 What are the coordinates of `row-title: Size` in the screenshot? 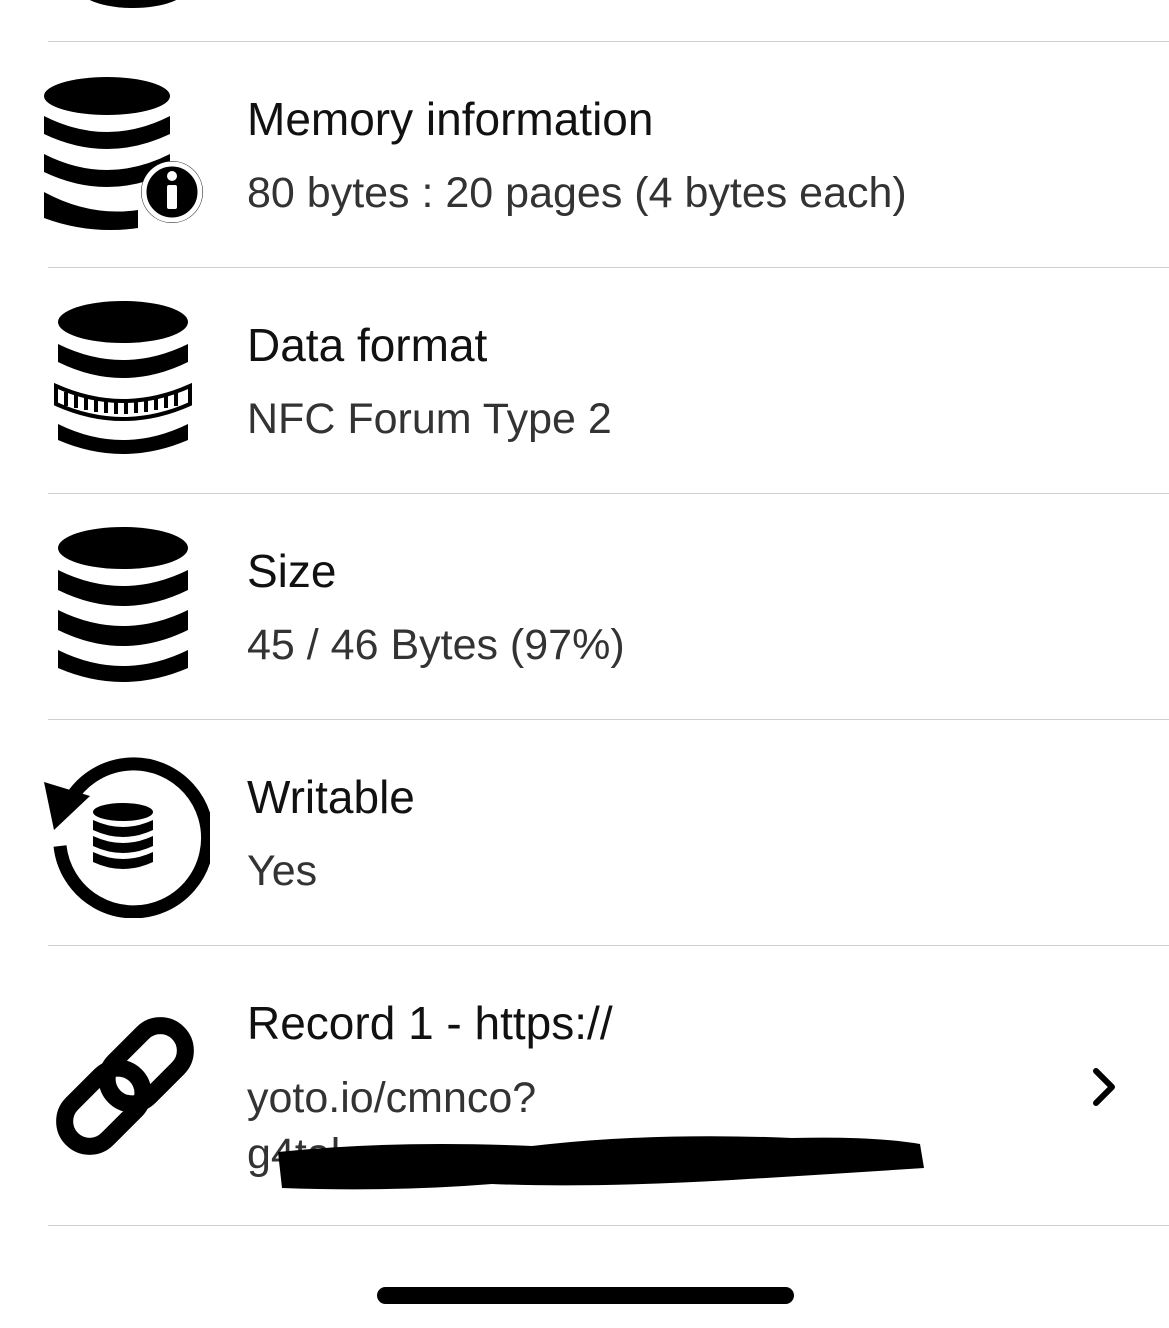 It's located at (292, 571).